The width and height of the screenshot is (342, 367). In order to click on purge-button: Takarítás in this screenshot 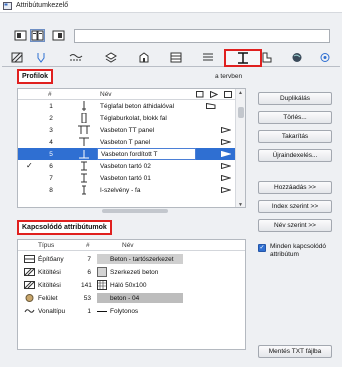, I will do `click(295, 136)`.